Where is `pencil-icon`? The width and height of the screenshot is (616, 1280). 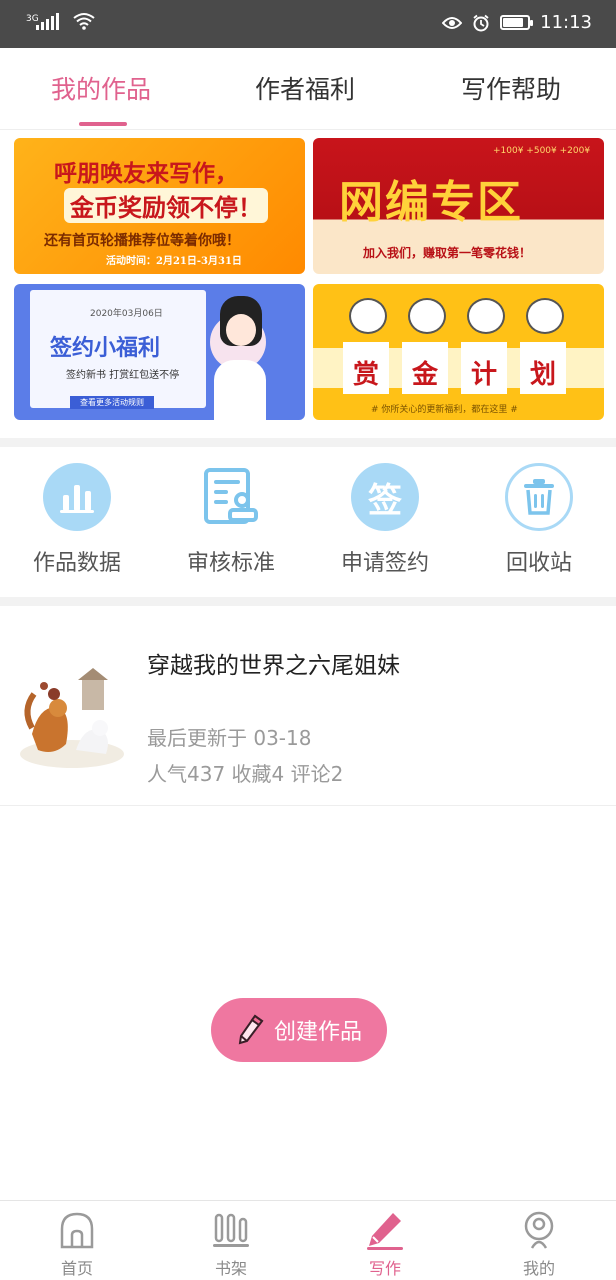
pencil-icon is located at coordinates (251, 1029).